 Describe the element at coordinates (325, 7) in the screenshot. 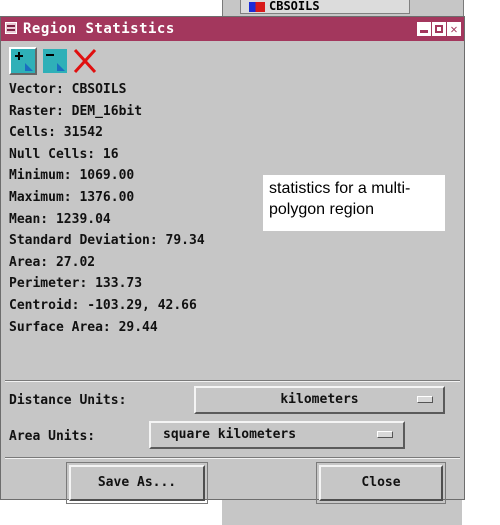

I see `background-layer-tab: CBSOILS` at that location.